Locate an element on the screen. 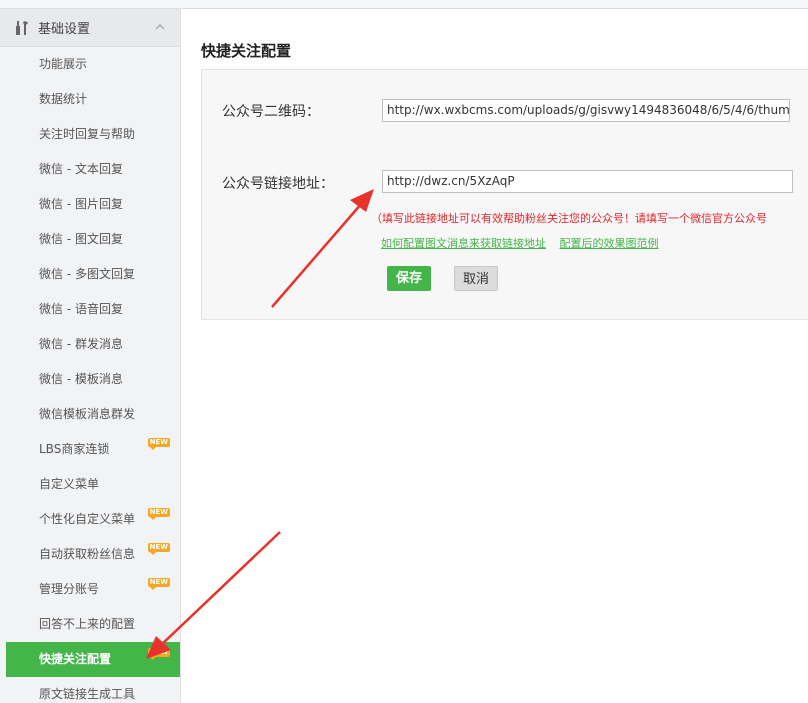 The height and width of the screenshot is (703, 808). qrcode-label: 公众号二维码： is located at coordinates (271, 112).